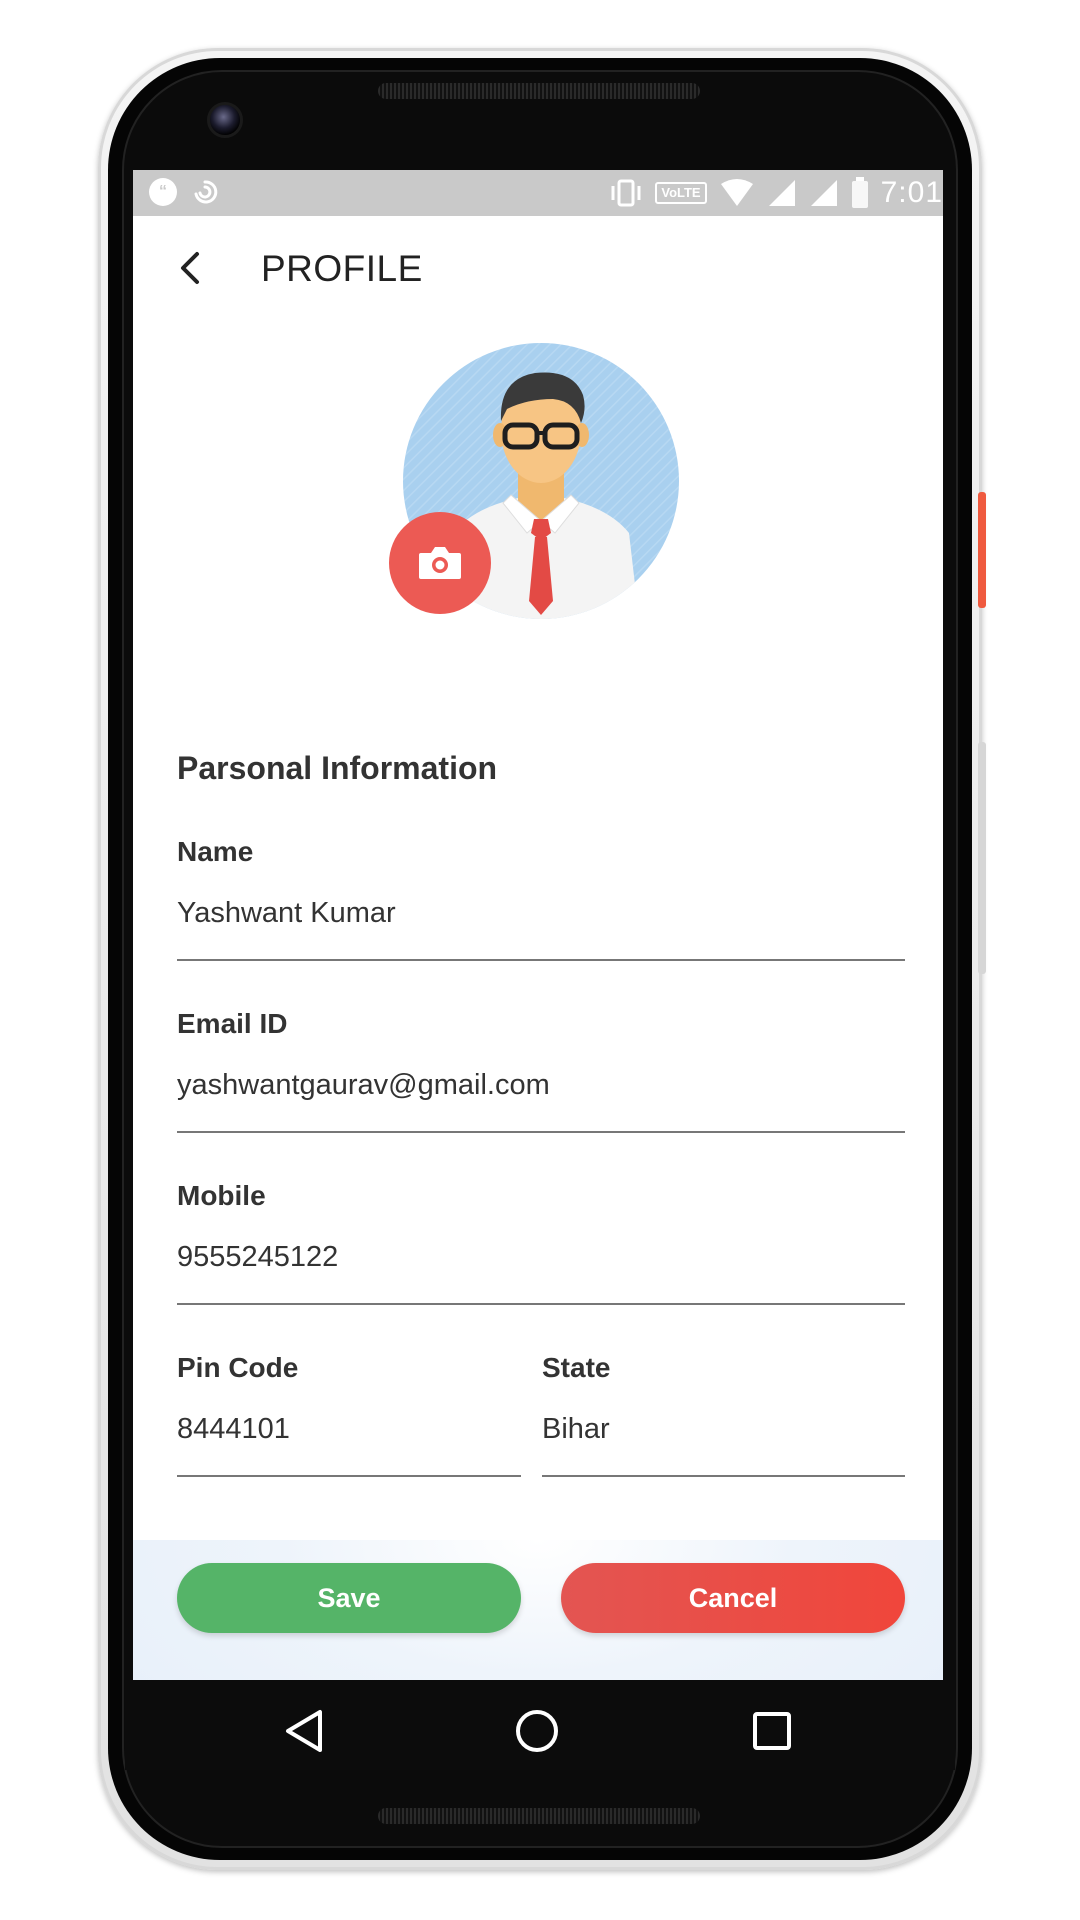  I want to click on vibrate-icon, so click(626, 193).